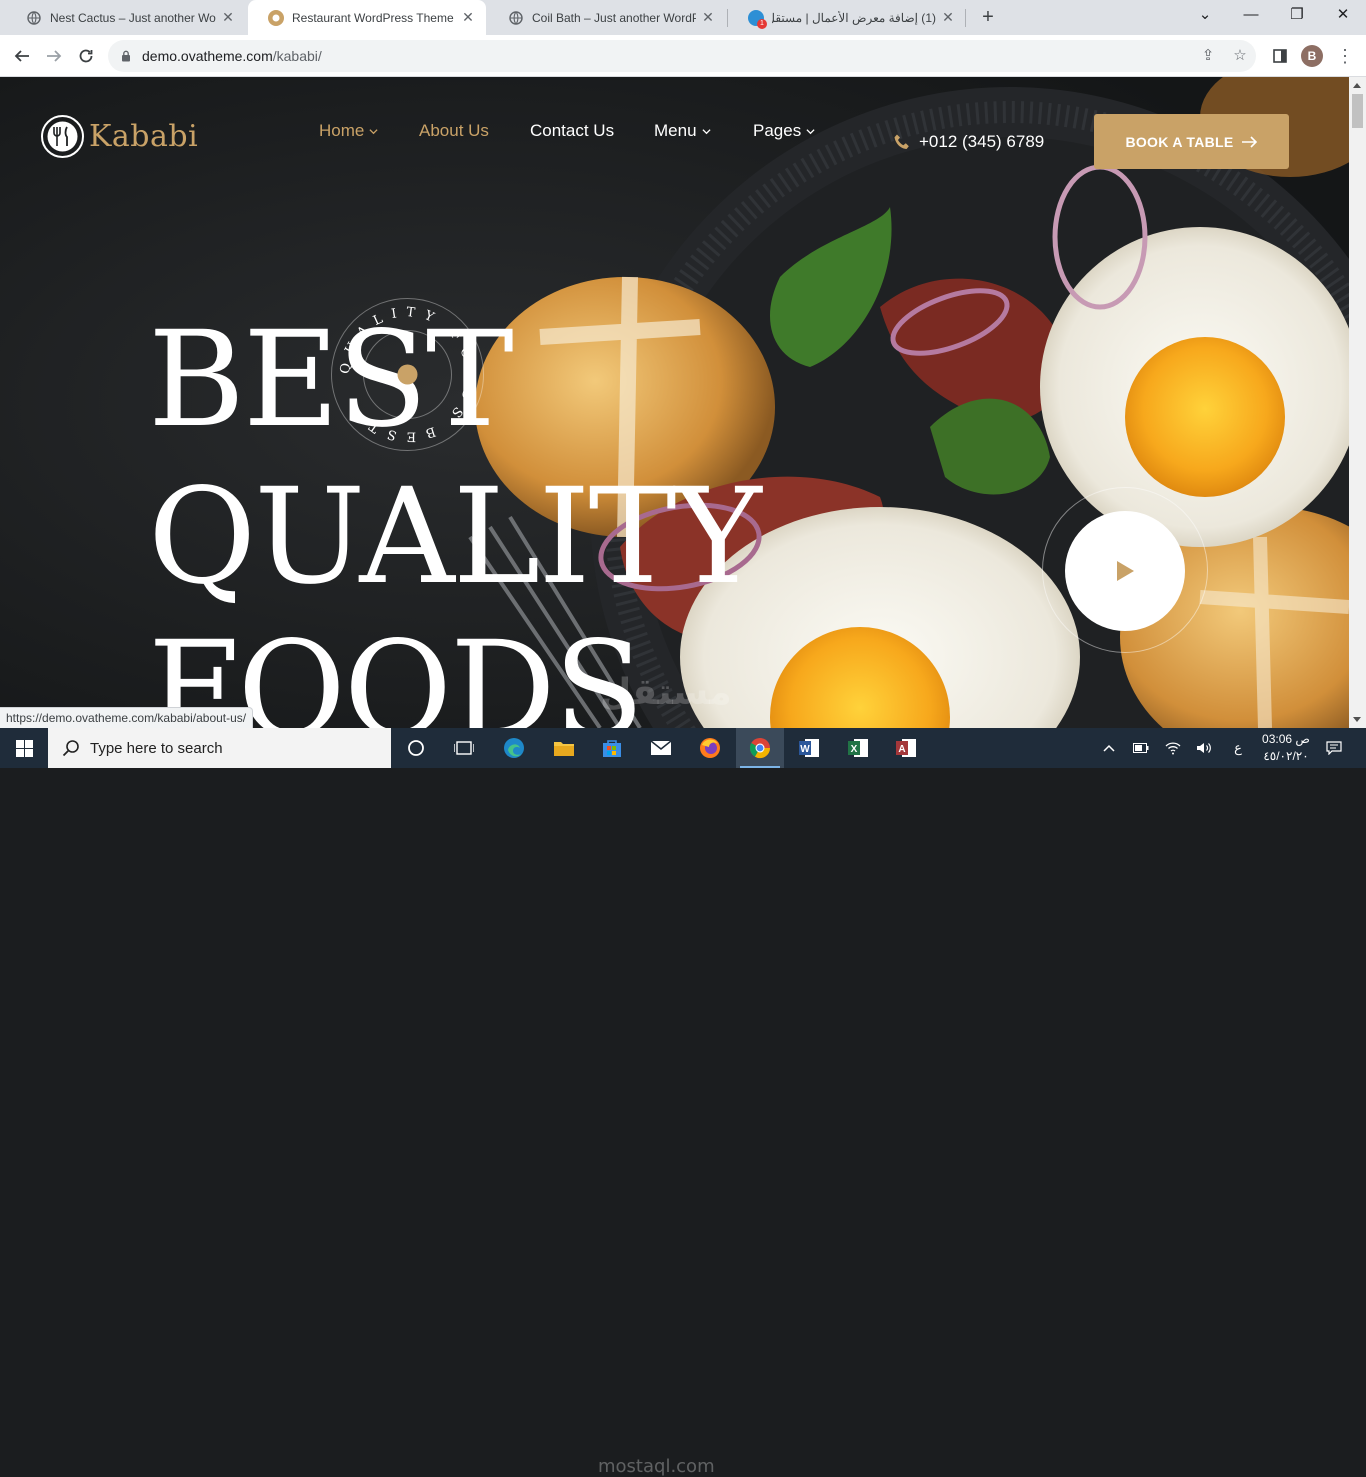 The height and width of the screenshot is (1477, 1366). What do you see at coordinates (514, 748) in the screenshot?
I see `edge-icon` at bounding box center [514, 748].